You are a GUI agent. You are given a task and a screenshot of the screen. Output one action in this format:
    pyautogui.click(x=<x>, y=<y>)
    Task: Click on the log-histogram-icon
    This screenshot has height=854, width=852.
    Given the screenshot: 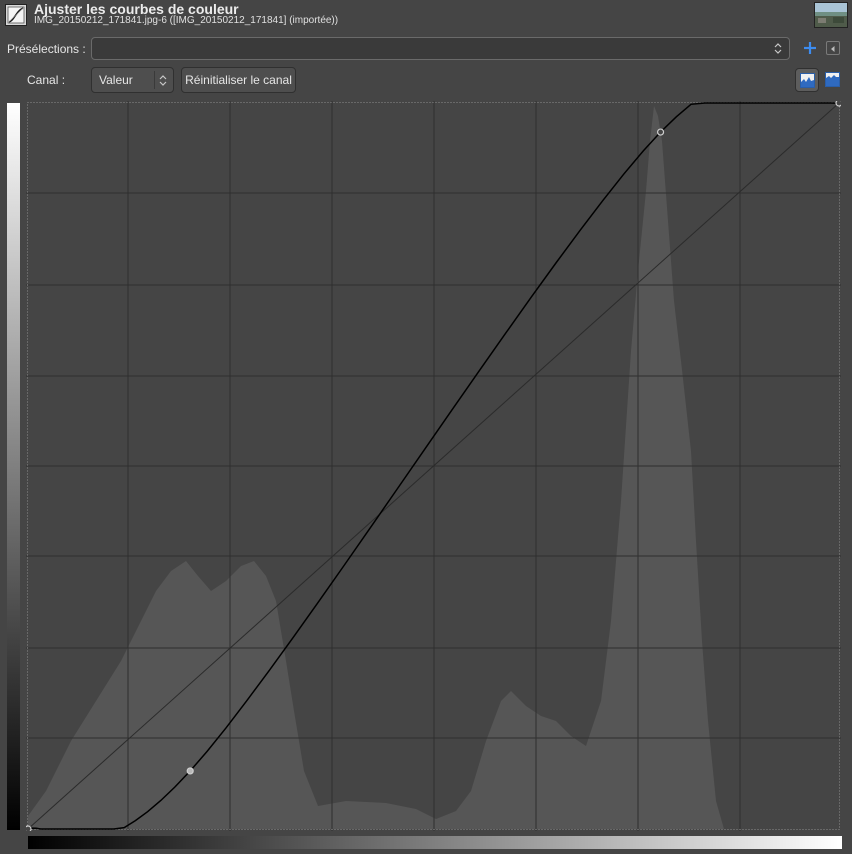 What is the action you would take?
    pyautogui.click(x=832, y=79)
    